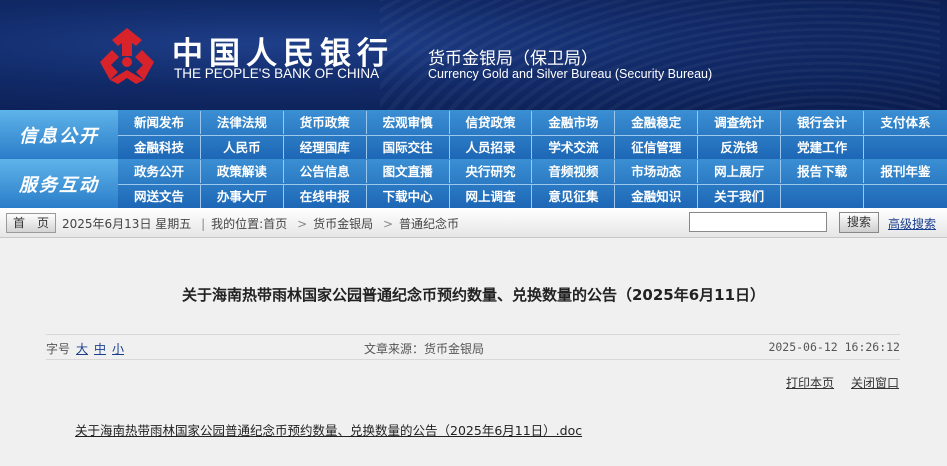 This screenshot has height=466, width=947. I want to click on current-weekday: 星期五, so click(173, 224).